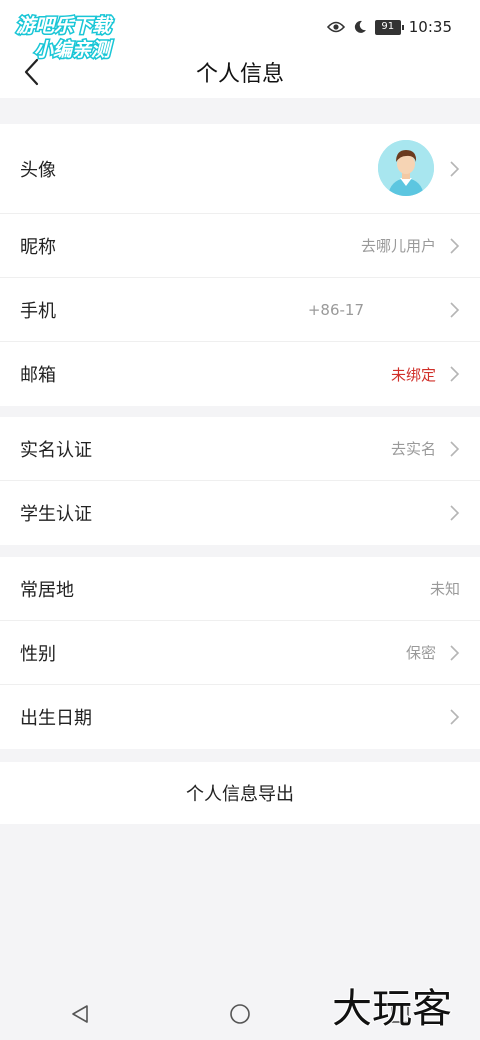 The width and height of the screenshot is (480, 1040). I want to click on realname-label: 实名认证, so click(56, 450).